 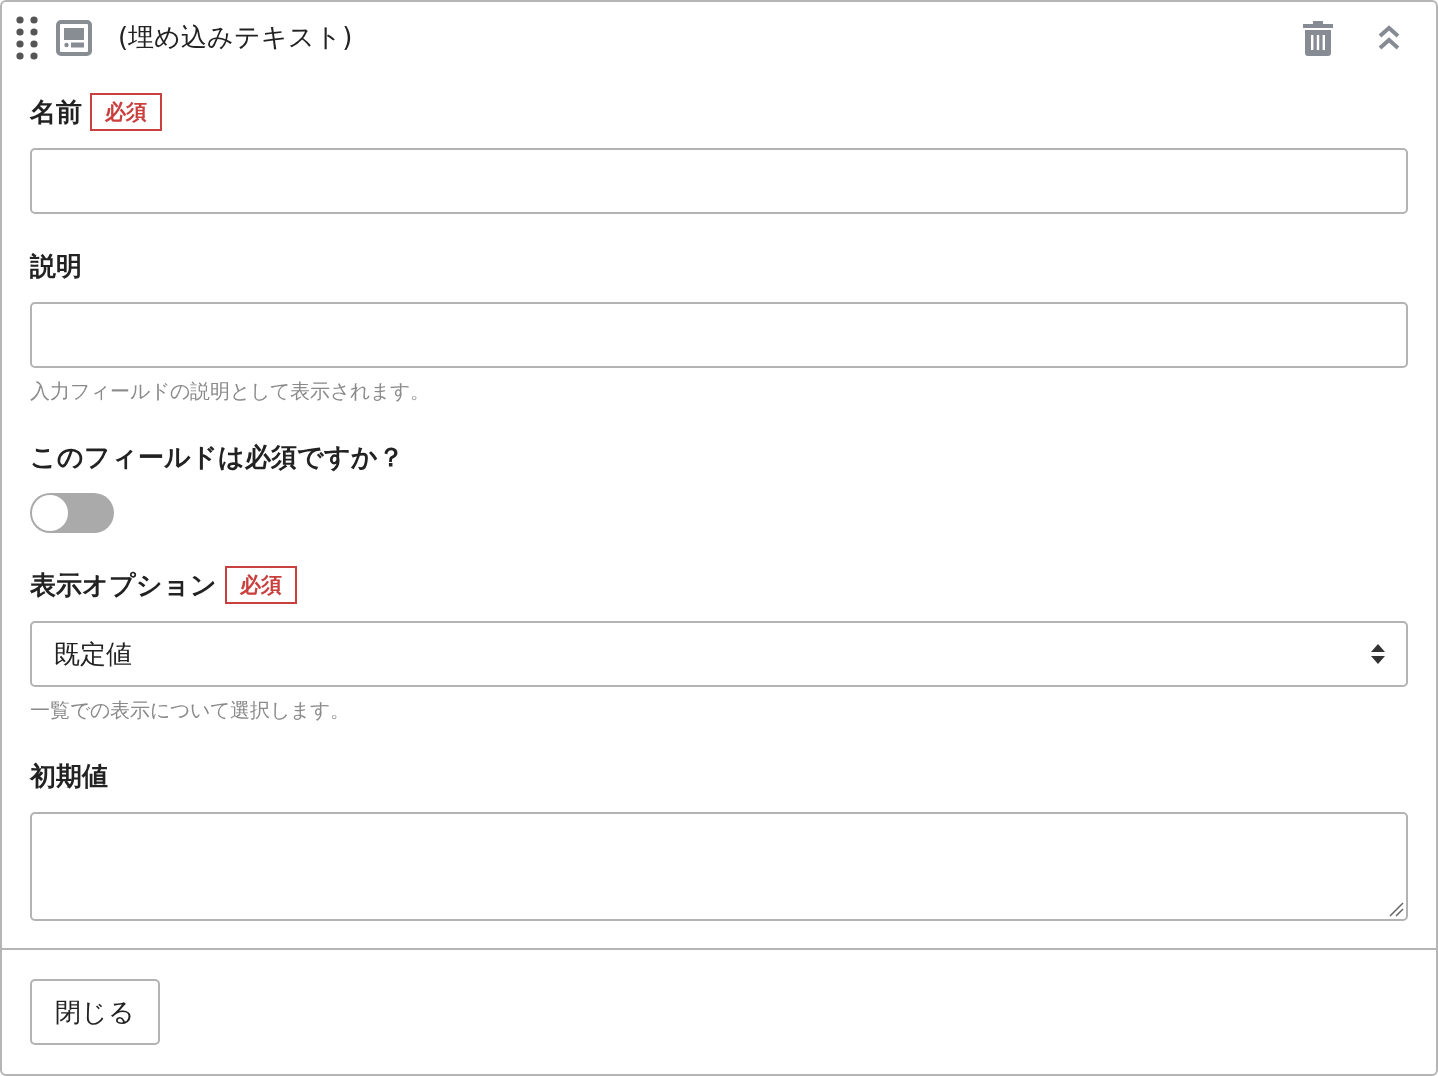 What do you see at coordinates (56, 112) in the screenshot?
I see `field-label: 名前` at bounding box center [56, 112].